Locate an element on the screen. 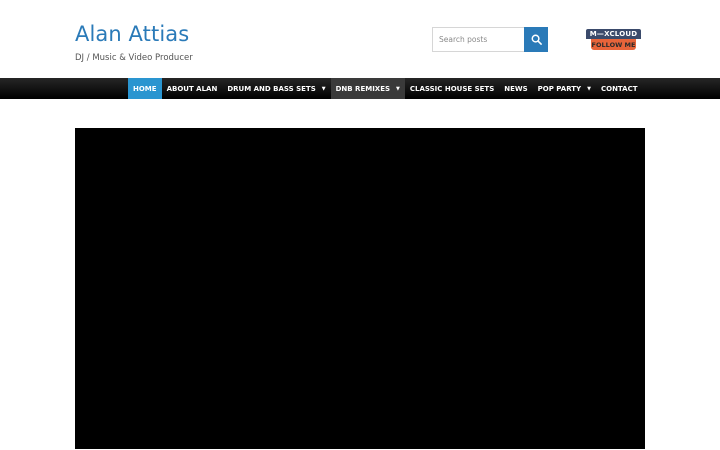  nav-item-contact: CONTACT is located at coordinates (619, 88).